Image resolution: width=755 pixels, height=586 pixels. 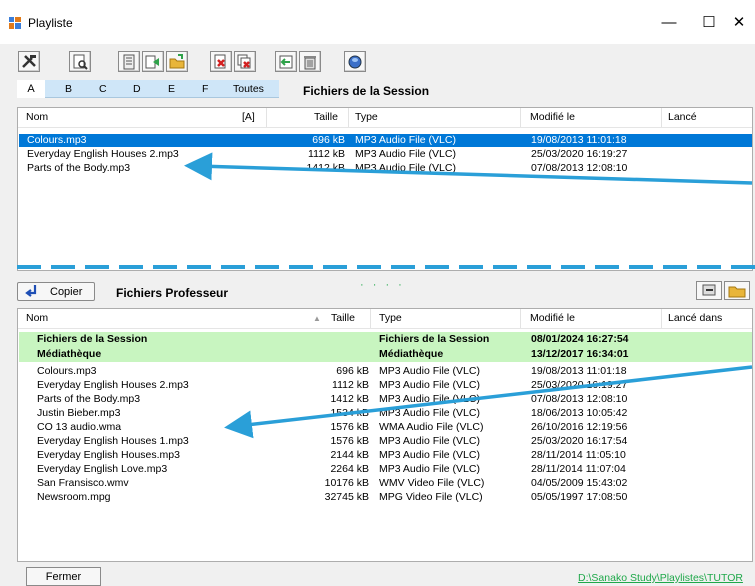 What do you see at coordinates (103, 89) in the screenshot?
I see `letter-tab-c: C` at bounding box center [103, 89].